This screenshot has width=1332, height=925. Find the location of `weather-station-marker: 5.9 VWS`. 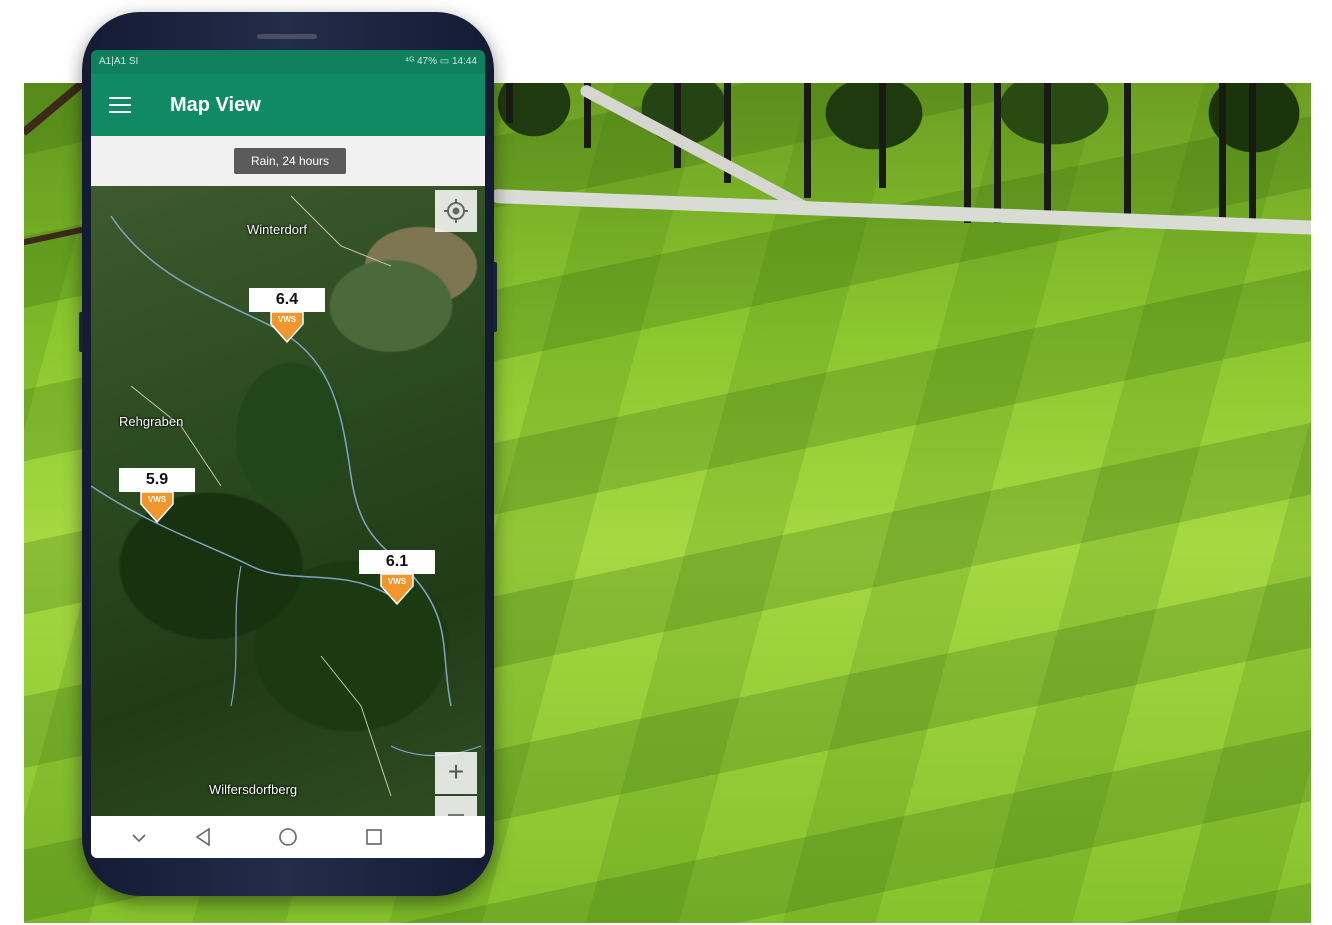

weather-station-marker: 5.9 VWS is located at coordinates (157, 496).